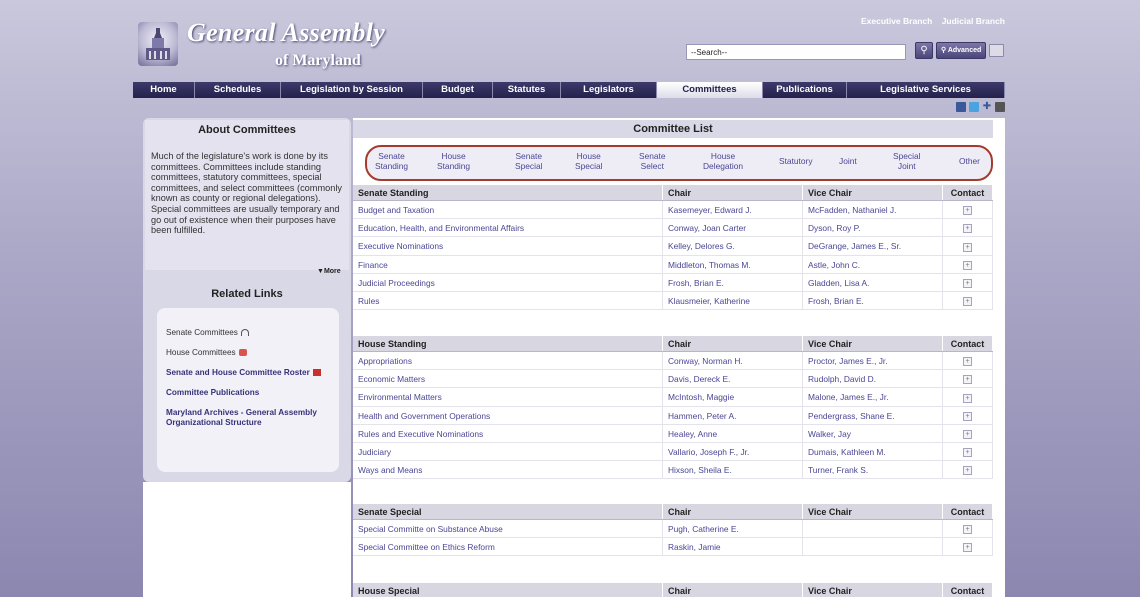 This screenshot has width=1140, height=597. What do you see at coordinates (926, 90) in the screenshot?
I see `nav-legislative-services: Legislative Services` at bounding box center [926, 90].